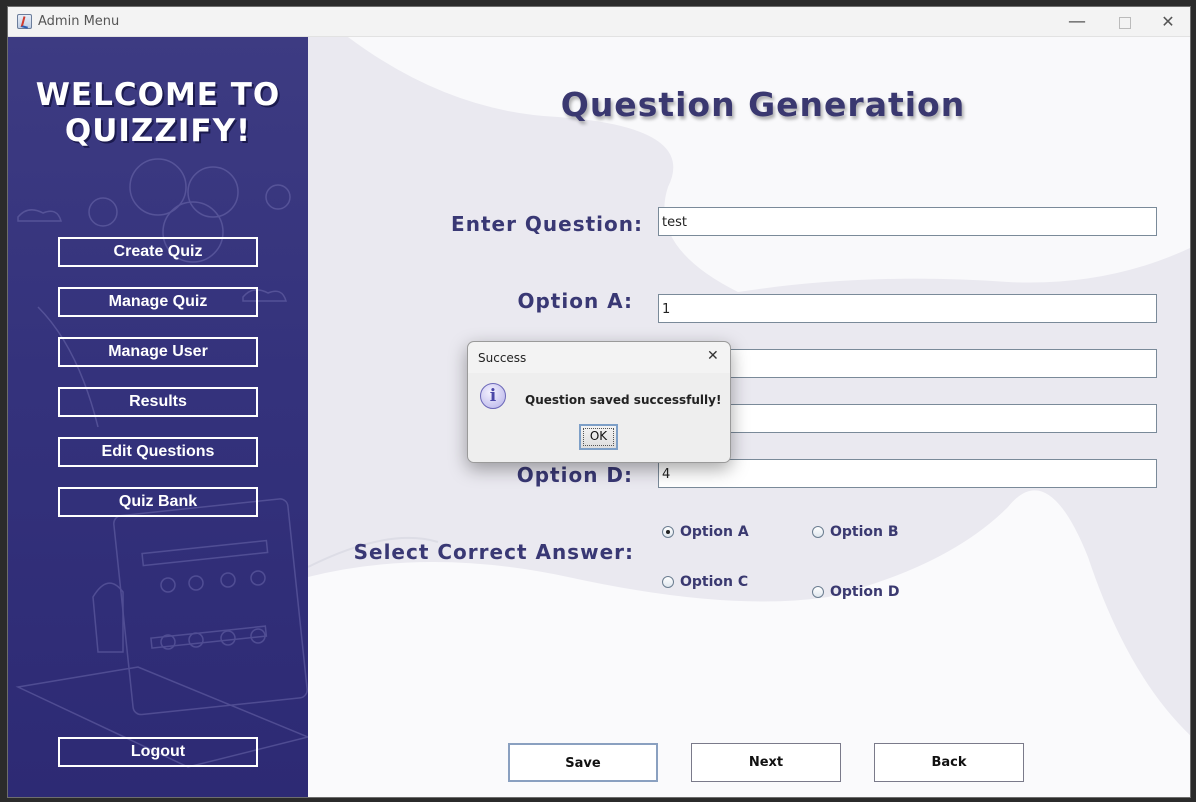 This screenshot has height=802, width=1196. What do you see at coordinates (907, 418) in the screenshot?
I see `option-c-input` at bounding box center [907, 418].